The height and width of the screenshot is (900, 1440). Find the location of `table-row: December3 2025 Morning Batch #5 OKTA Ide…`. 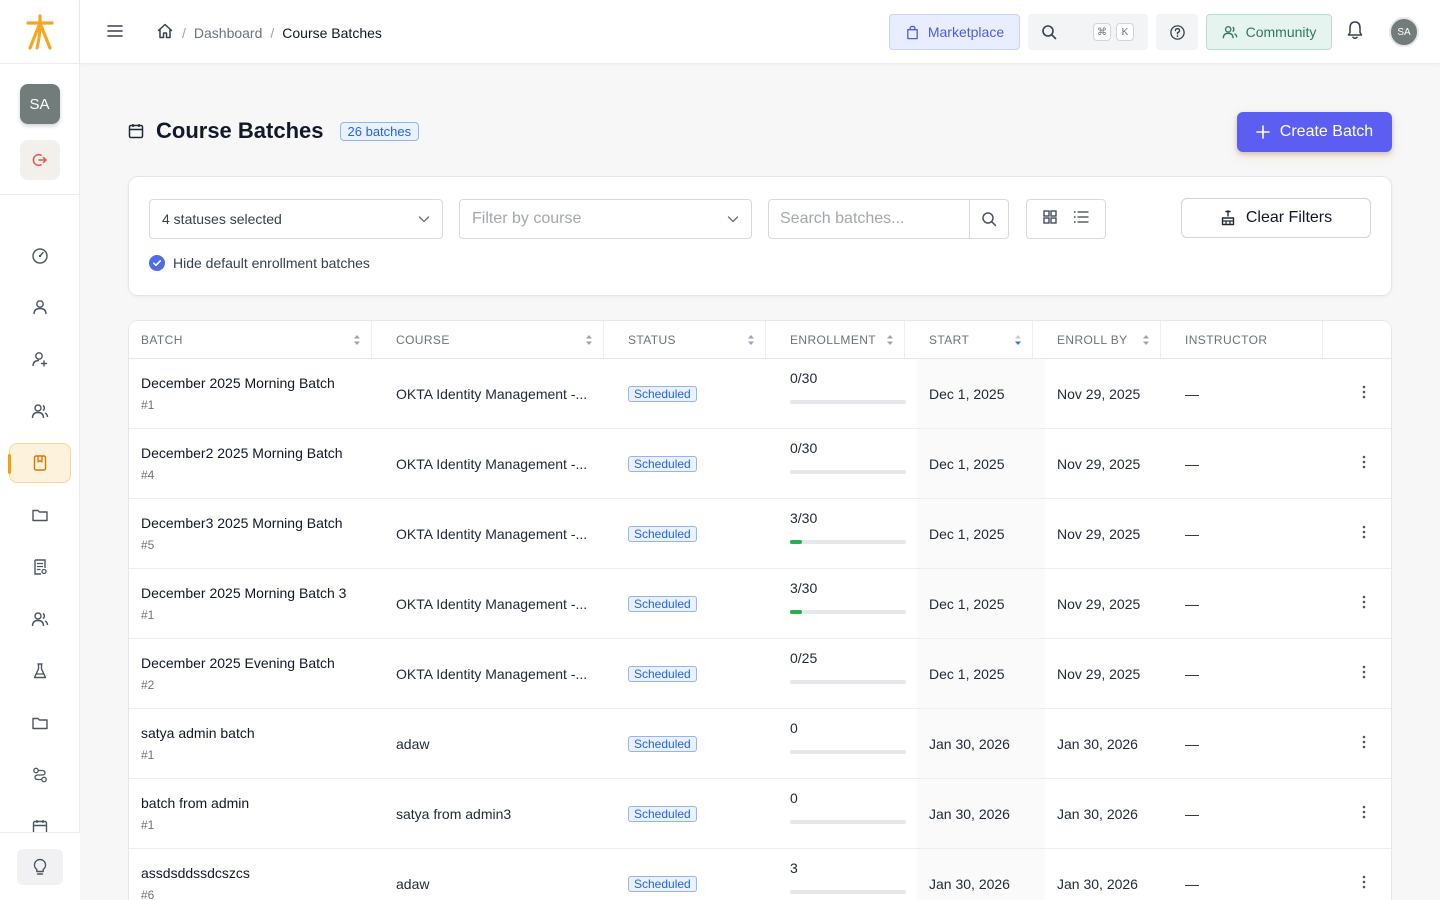

table-row: December3 2025 Morning Batch #5 OKTA Ide… is located at coordinates (760, 533).